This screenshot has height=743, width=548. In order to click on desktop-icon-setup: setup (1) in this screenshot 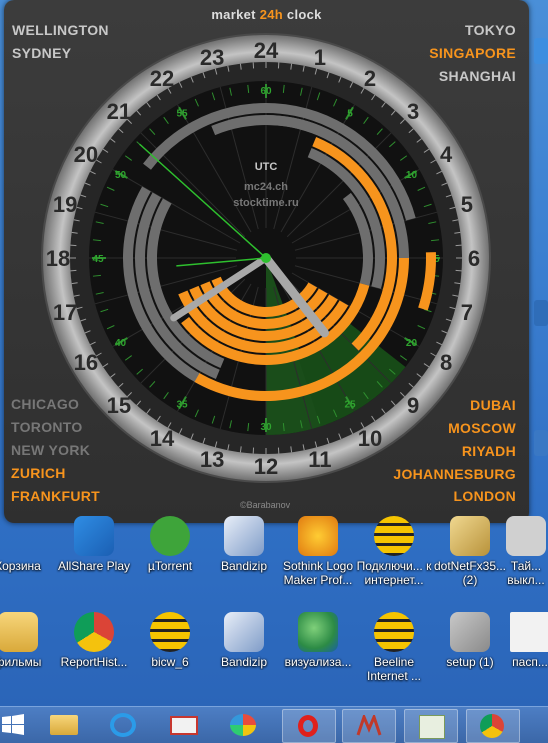, I will do `click(470, 641)`.